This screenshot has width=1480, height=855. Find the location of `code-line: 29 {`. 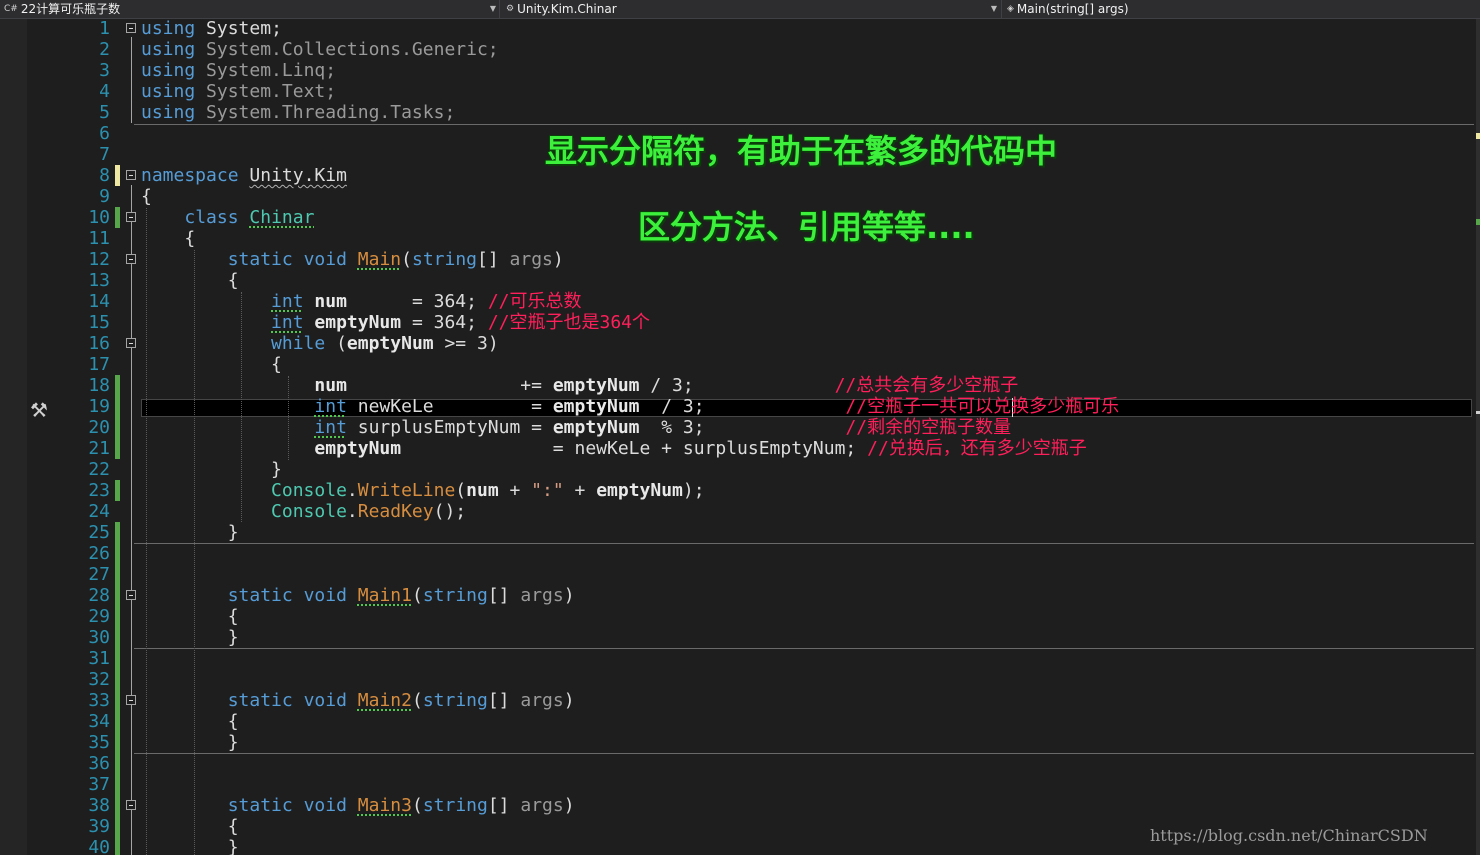

code-line: 29 { is located at coordinates (738, 616).